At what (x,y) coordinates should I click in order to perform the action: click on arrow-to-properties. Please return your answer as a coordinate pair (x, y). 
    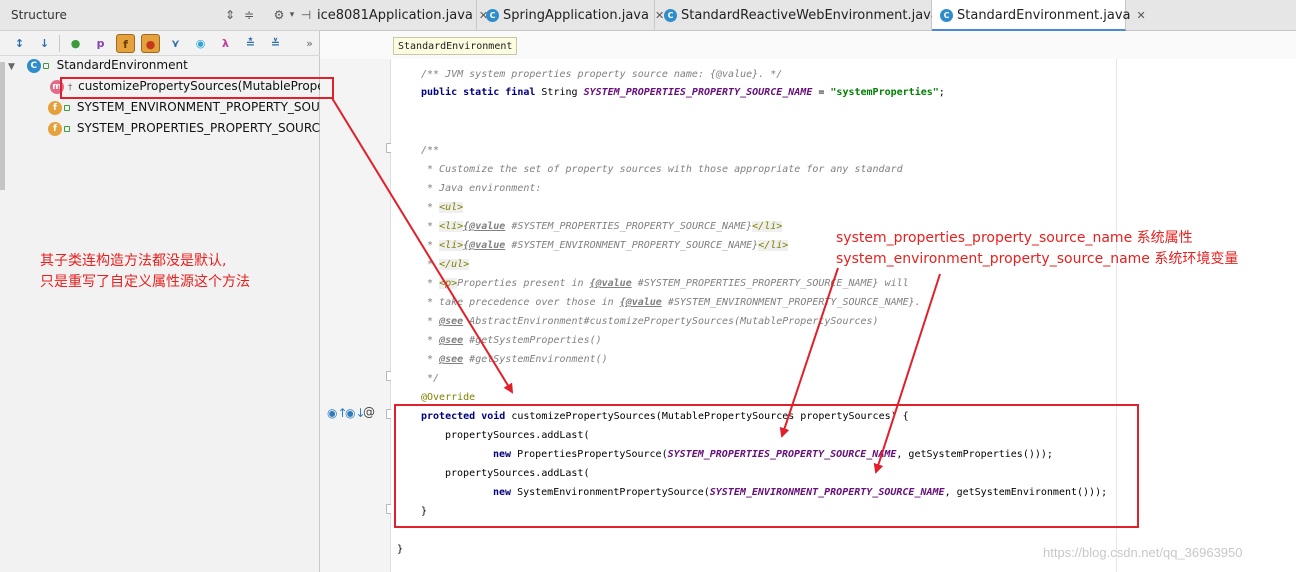
    Looking at the image, I should click on (809, 352).